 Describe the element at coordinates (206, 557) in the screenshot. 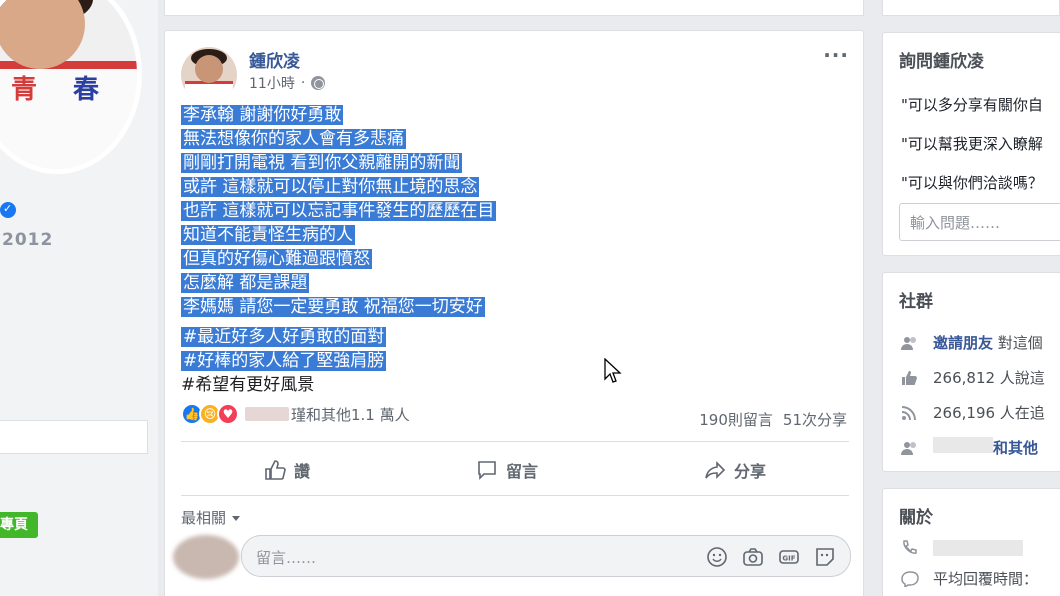

I see `commenter-avatar` at that location.